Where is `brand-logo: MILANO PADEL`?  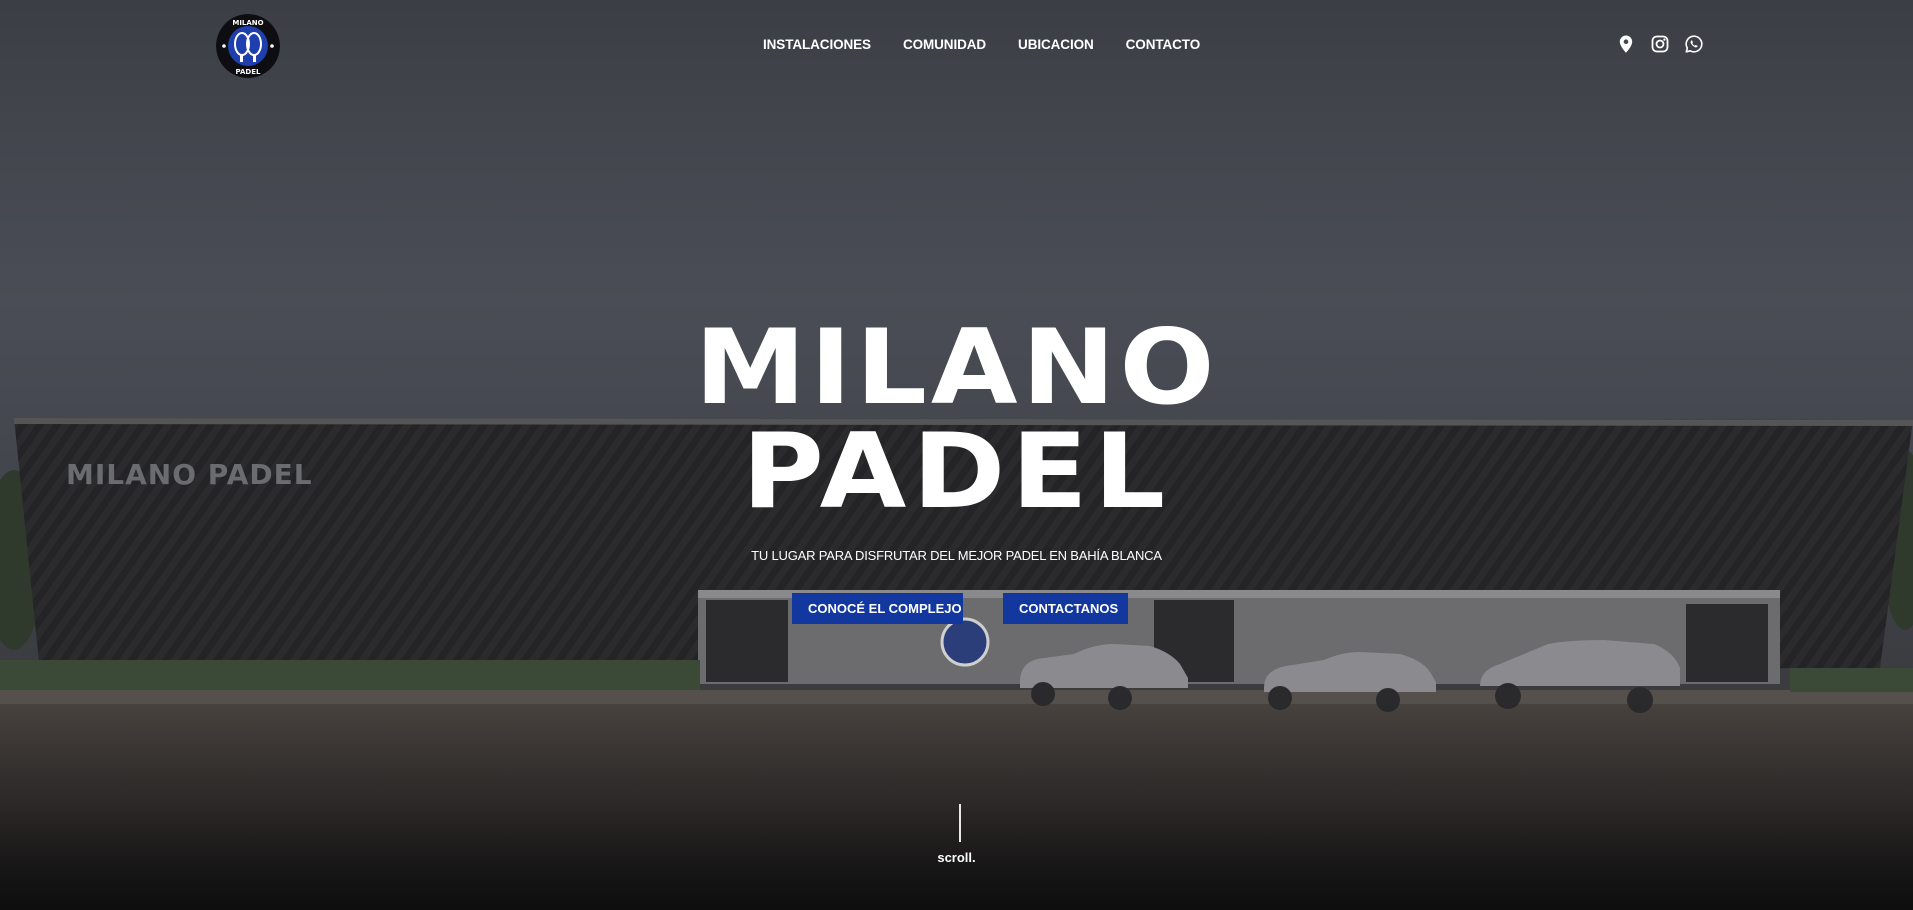
brand-logo: MILANO PADEL is located at coordinates (248, 46).